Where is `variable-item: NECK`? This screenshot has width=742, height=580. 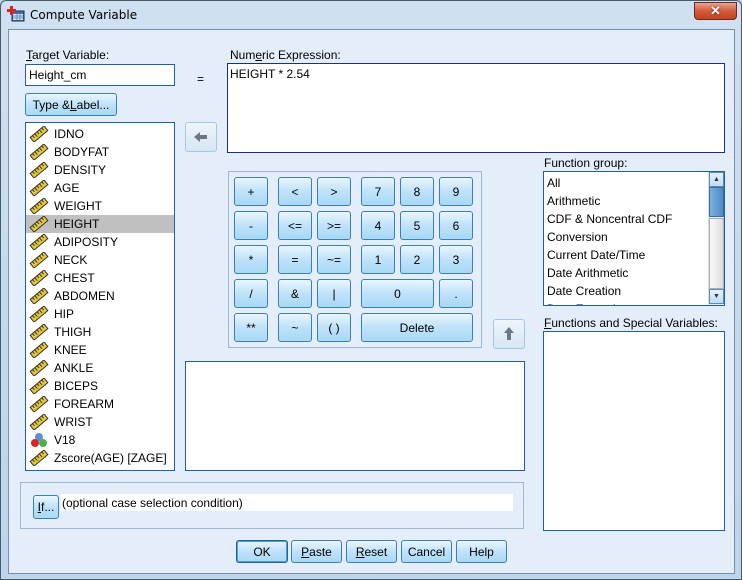 variable-item: NECK is located at coordinates (100, 260).